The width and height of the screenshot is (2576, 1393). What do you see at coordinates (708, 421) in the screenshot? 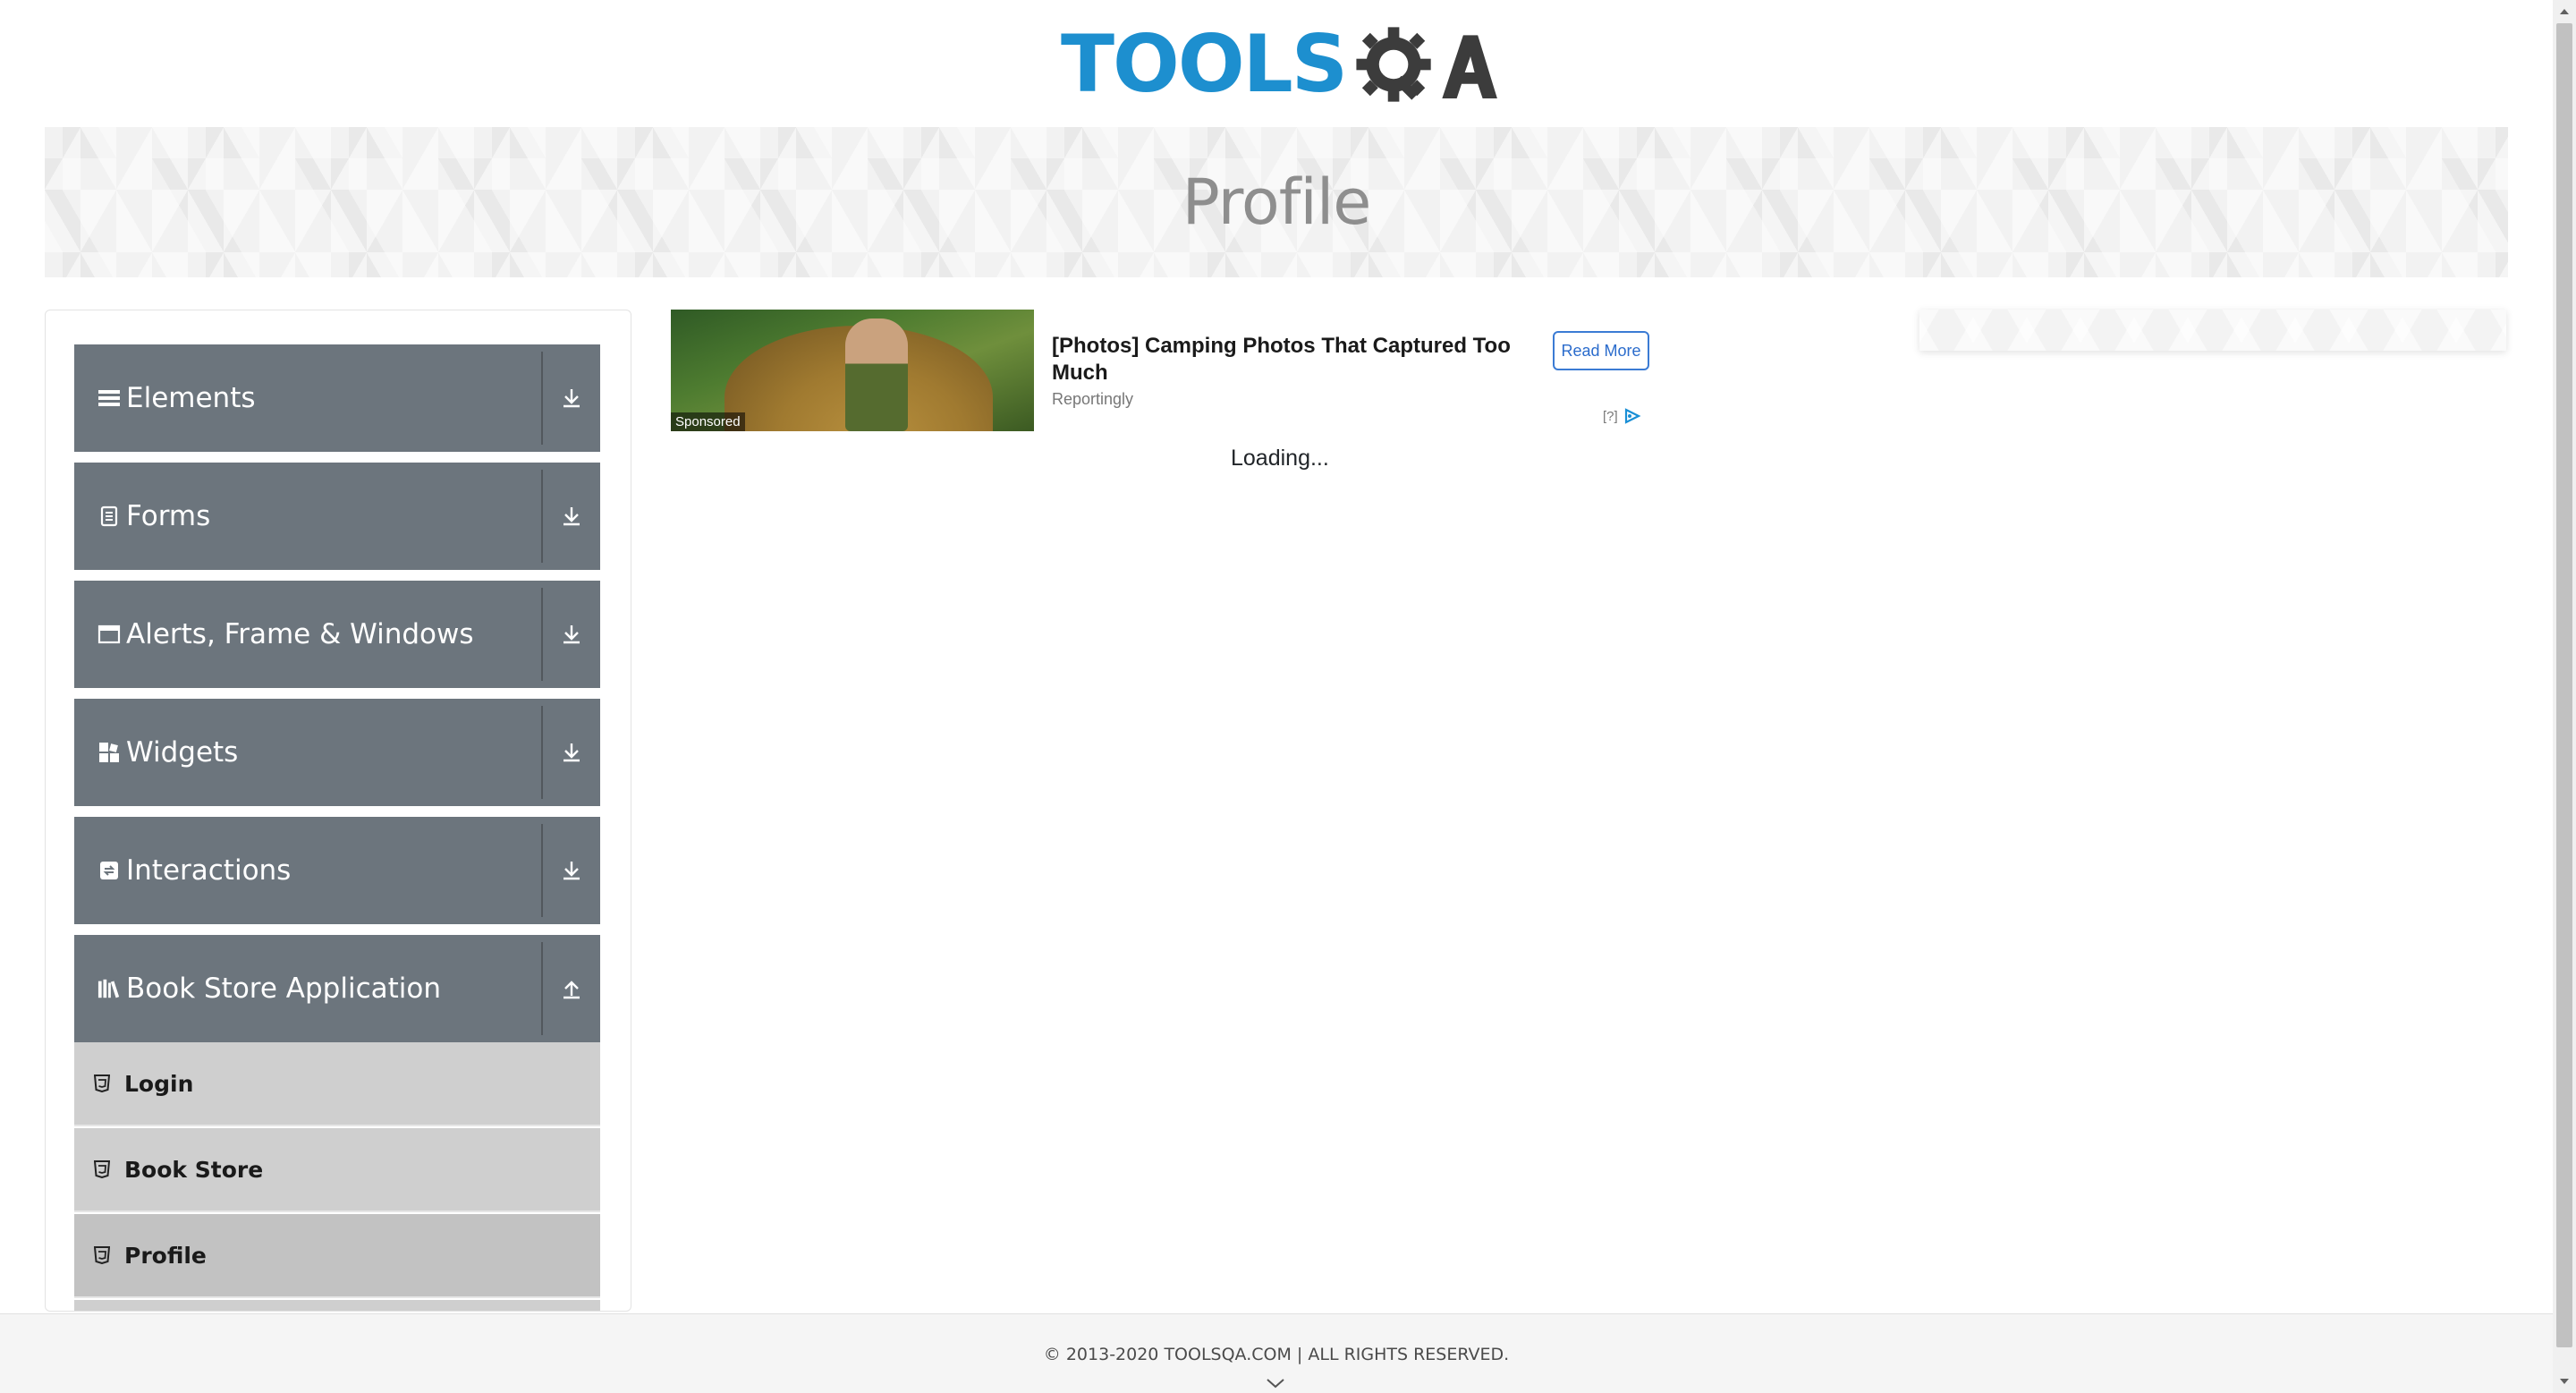
I see `sponsored-label: Sponsored` at bounding box center [708, 421].